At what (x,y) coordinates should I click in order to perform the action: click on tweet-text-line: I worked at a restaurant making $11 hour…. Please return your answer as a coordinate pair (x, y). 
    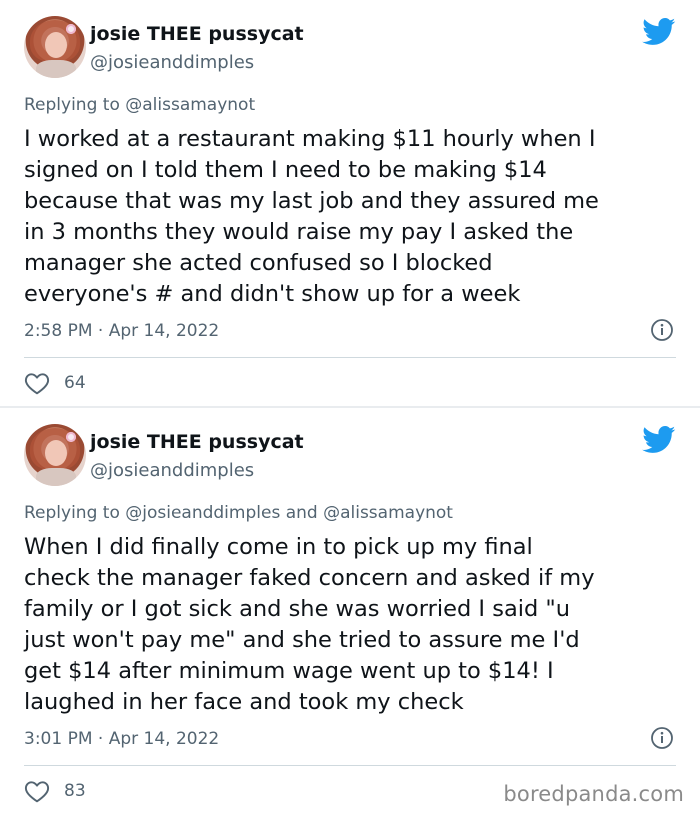
    Looking at the image, I should click on (310, 139).